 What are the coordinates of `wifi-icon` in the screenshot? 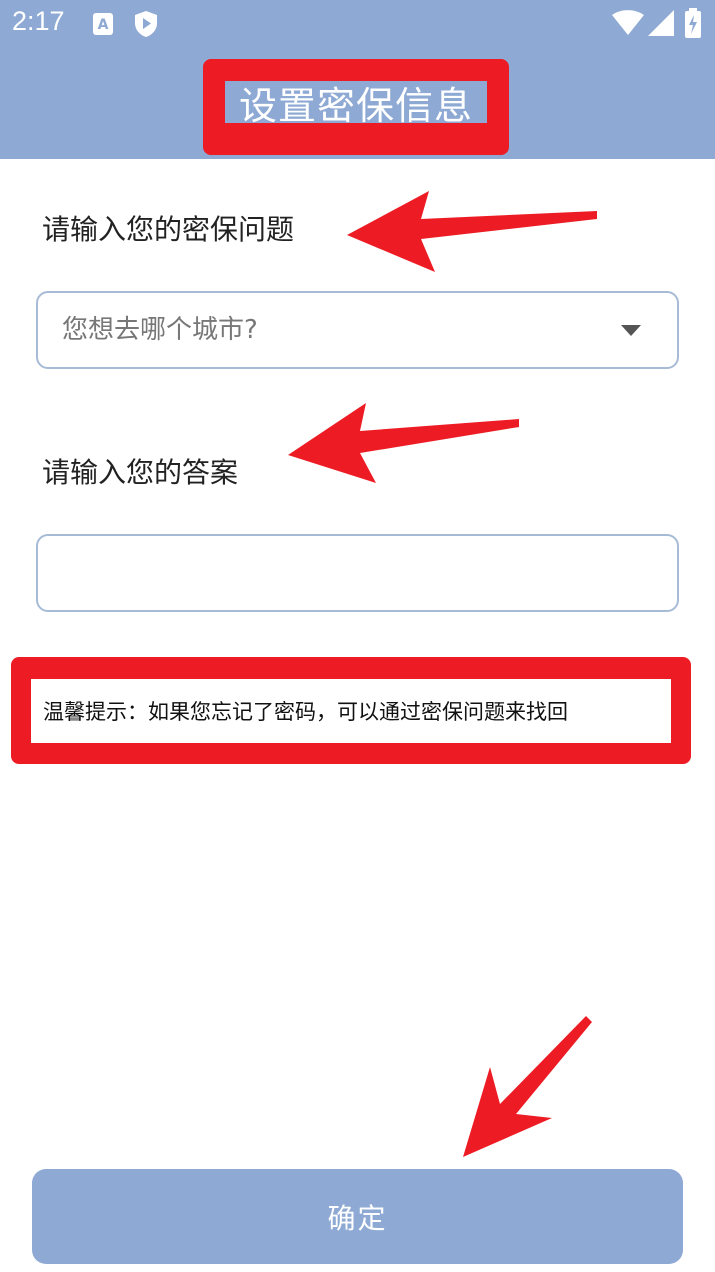 It's located at (628, 22).